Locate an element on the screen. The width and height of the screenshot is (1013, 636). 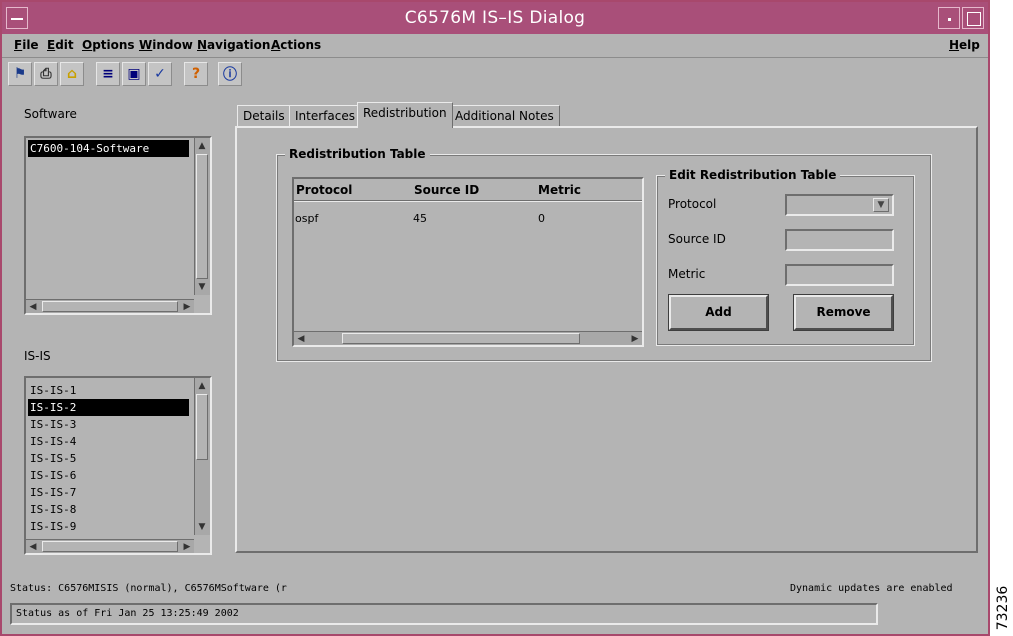
cell-metric: 0 is located at coordinates (541, 218).